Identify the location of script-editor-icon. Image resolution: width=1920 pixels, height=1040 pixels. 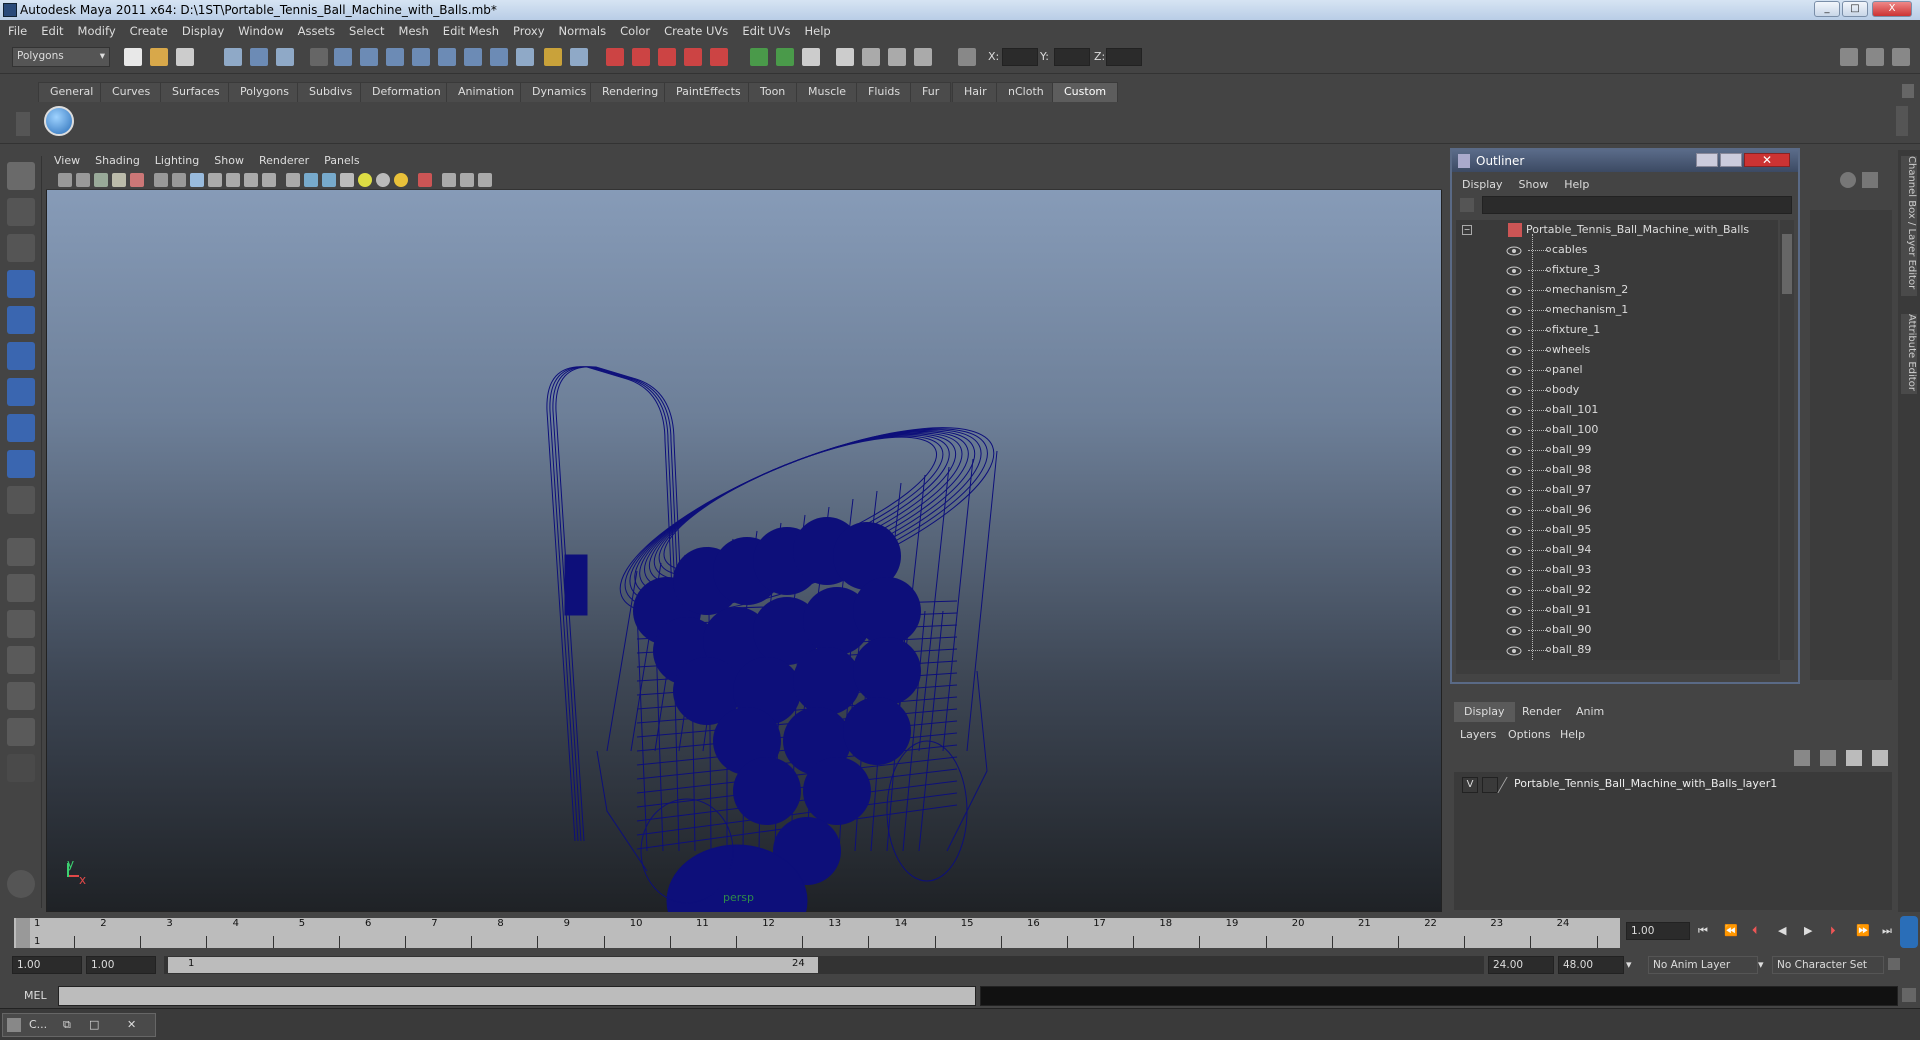
(1909, 995).